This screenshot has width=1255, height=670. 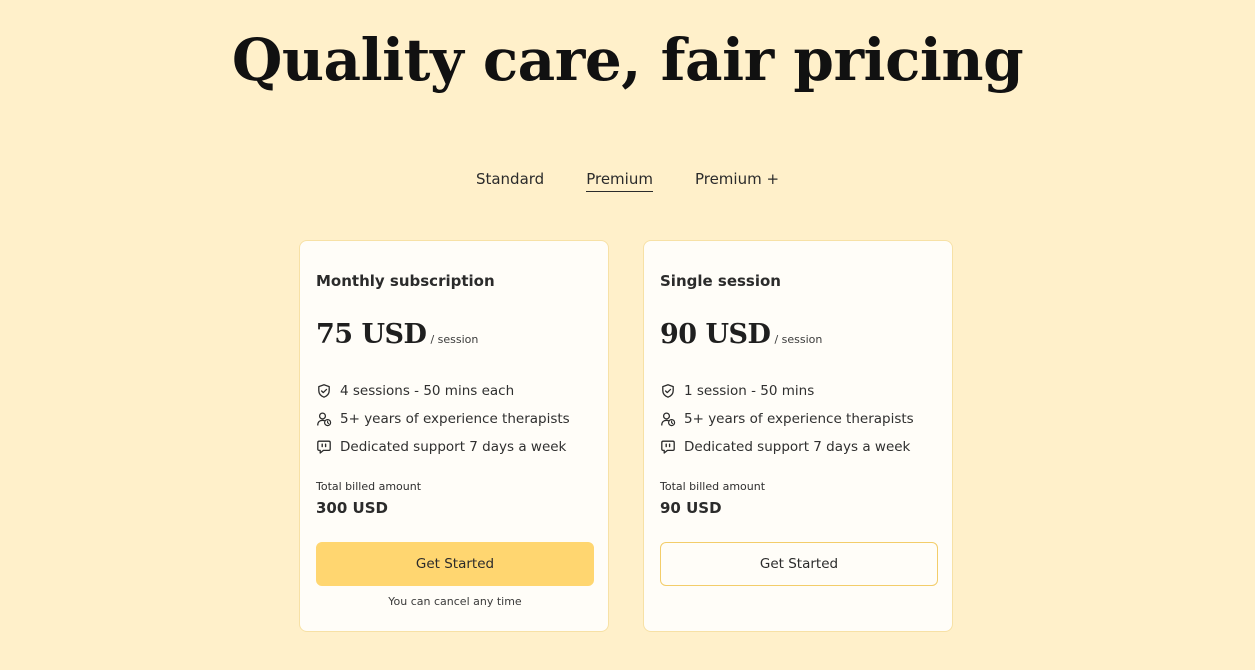 I want to click on plan-title: Monthly subscription, so click(x=405, y=281).